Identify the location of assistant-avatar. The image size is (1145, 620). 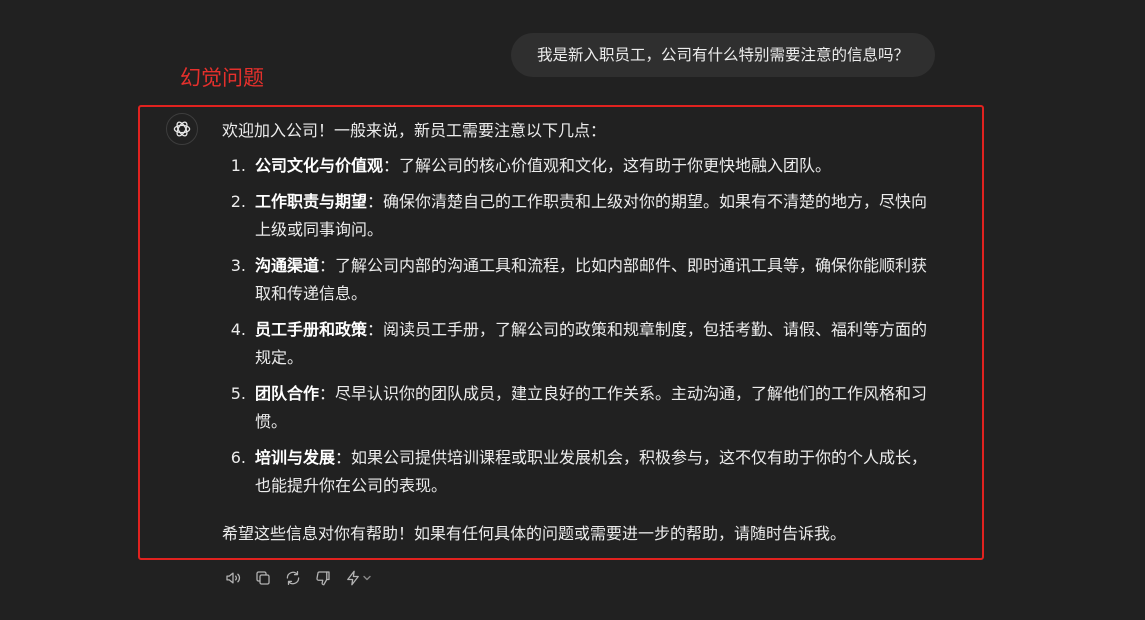
(182, 129).